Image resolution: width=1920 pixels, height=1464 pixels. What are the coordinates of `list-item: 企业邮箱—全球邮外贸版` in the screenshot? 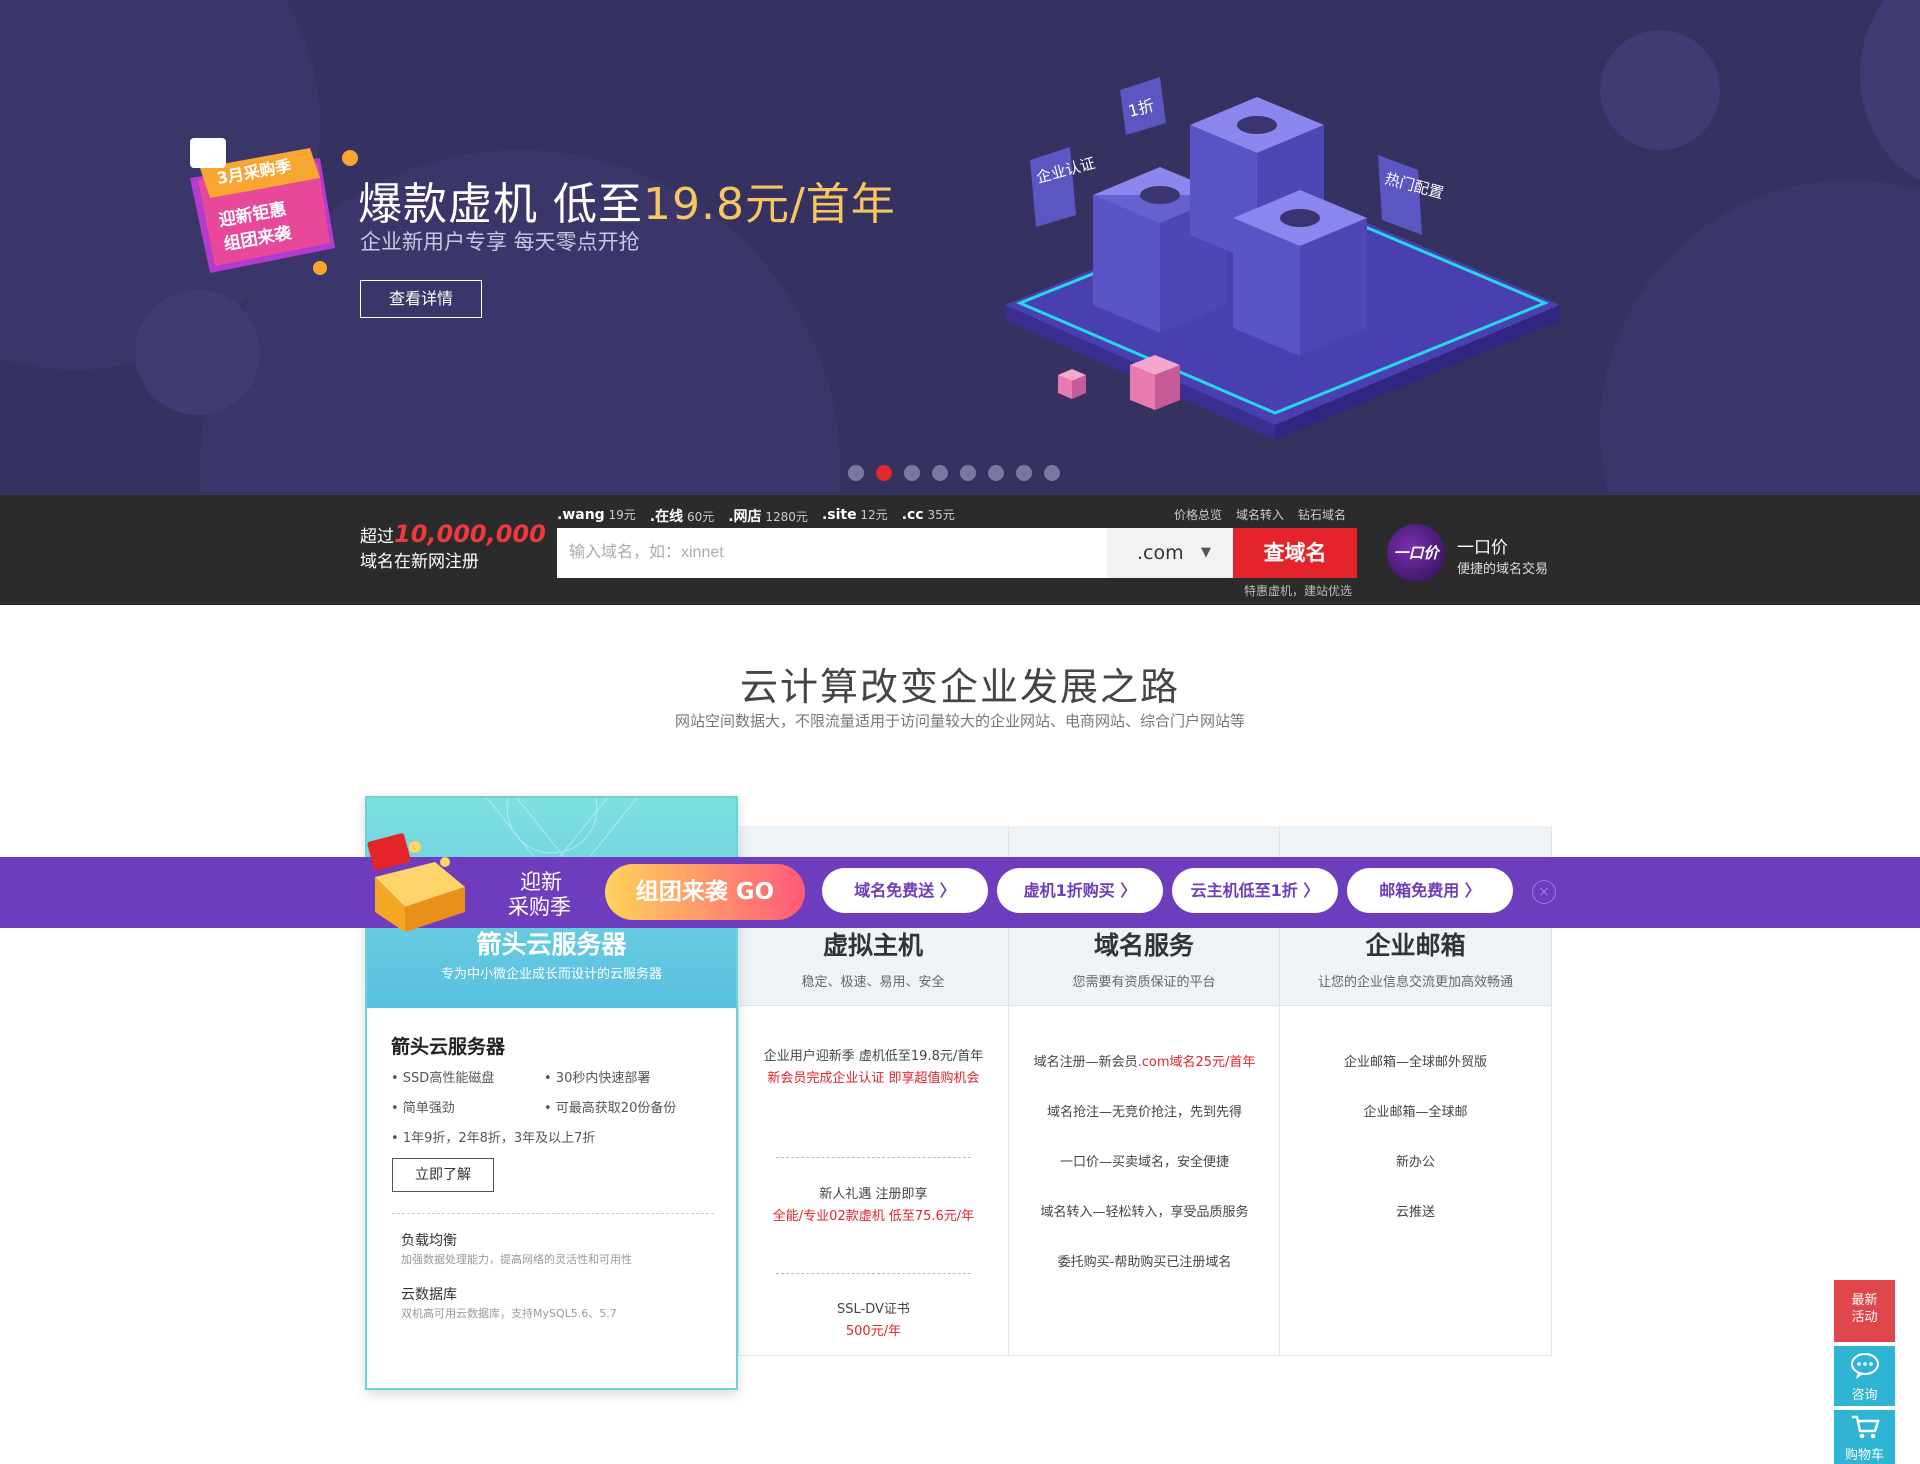 It's located at (1415, 1063).